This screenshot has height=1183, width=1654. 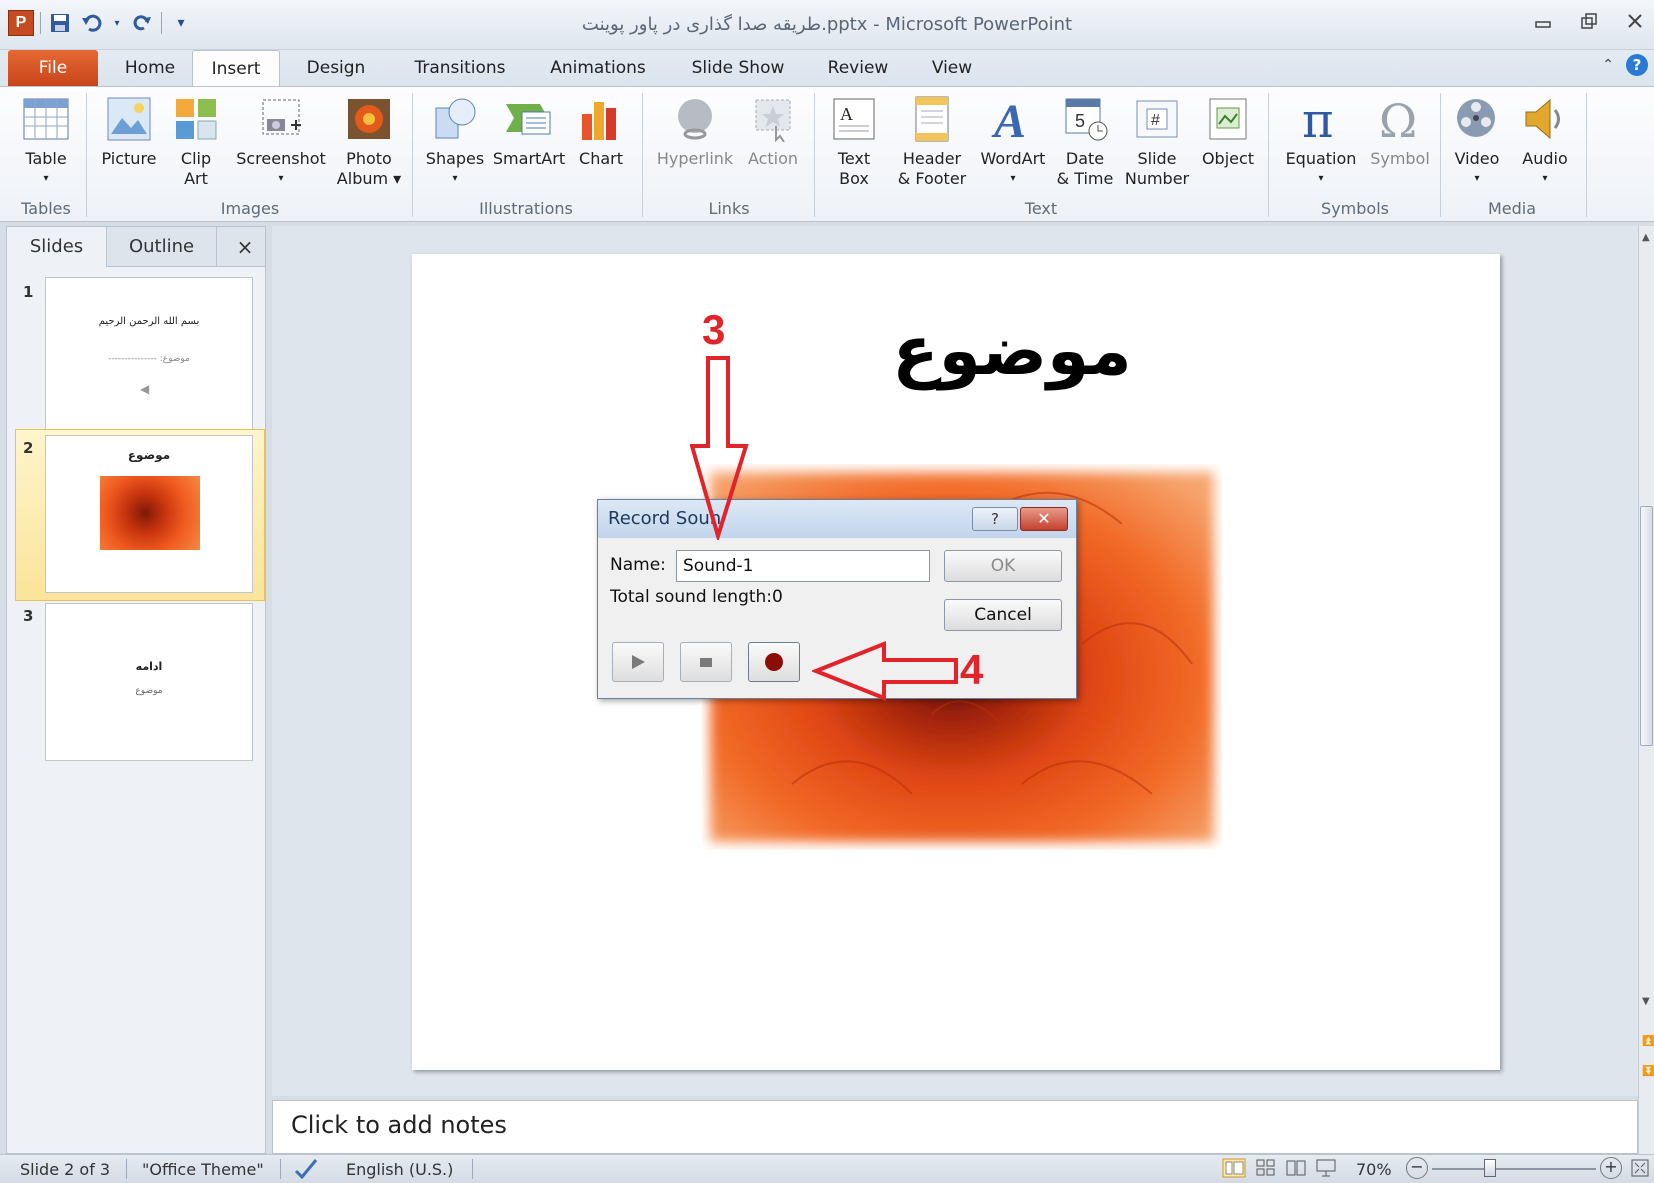 What do you see at coordinates (245, 247) in the screenshot?
I see `close-pane-icon: ×` at bounding box center [245, 247].